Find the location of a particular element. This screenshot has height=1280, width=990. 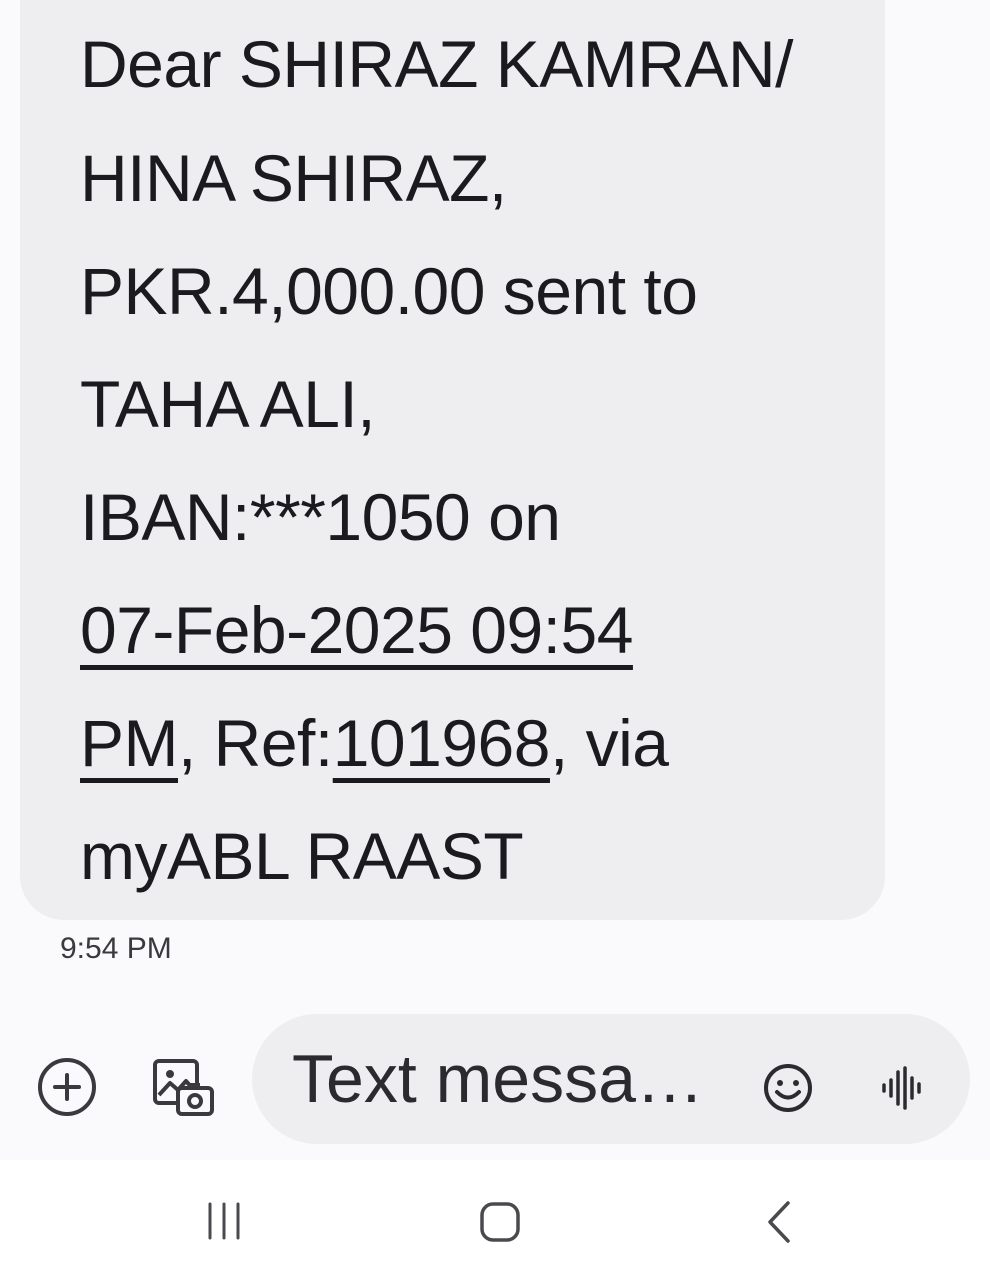

gallery-camera-icon is located at coordinates (183, 1087).